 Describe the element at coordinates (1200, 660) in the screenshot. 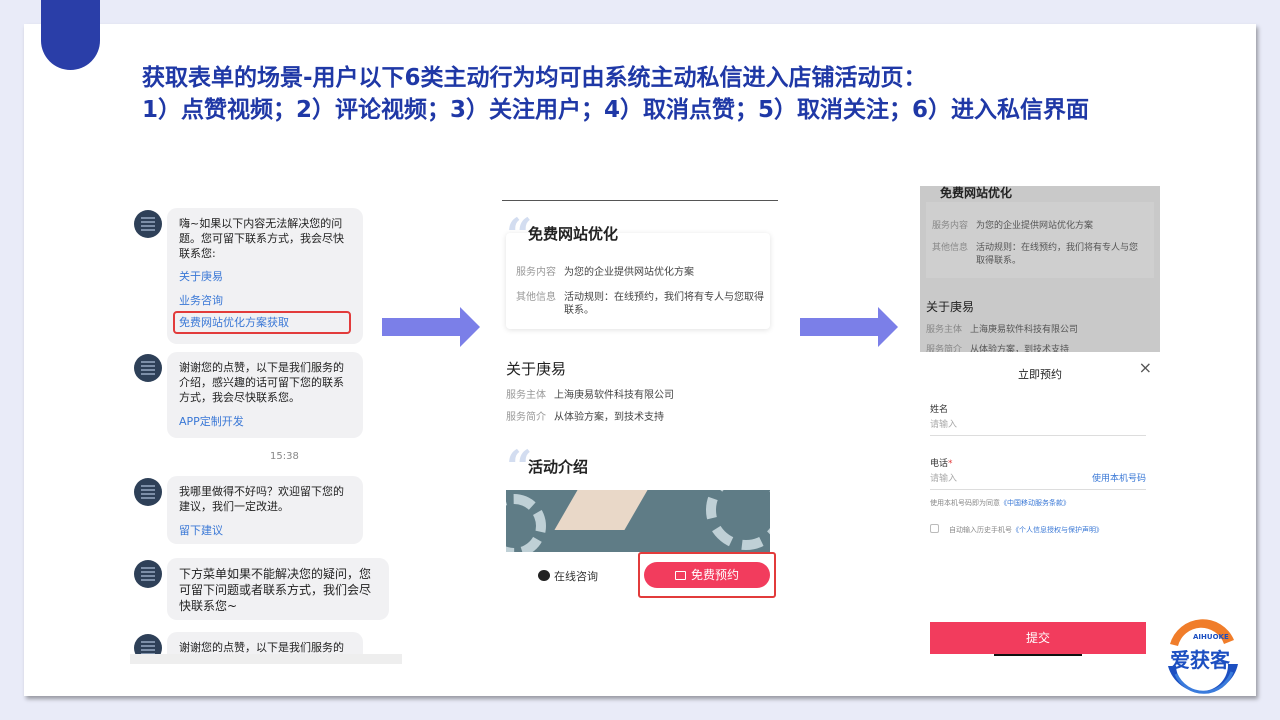

I see `logo-text-cn: 爱获客` at that location.